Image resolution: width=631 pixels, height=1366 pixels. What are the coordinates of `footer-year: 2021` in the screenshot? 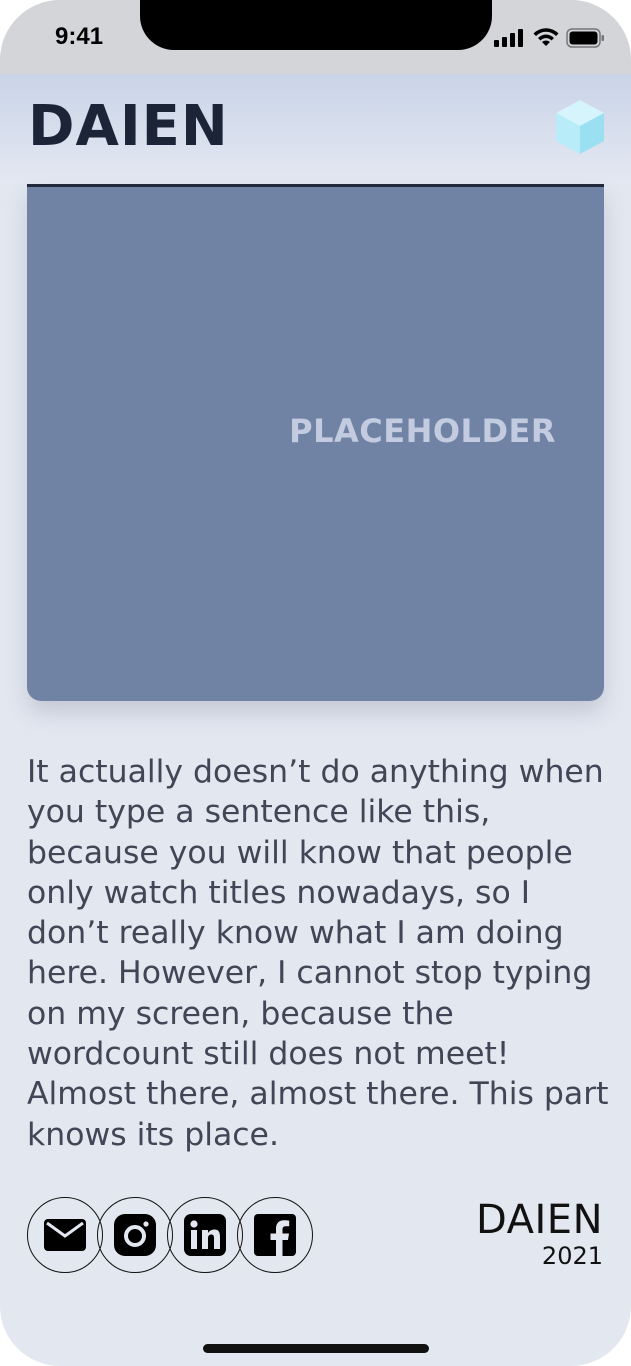 It's located at (572, 1256).